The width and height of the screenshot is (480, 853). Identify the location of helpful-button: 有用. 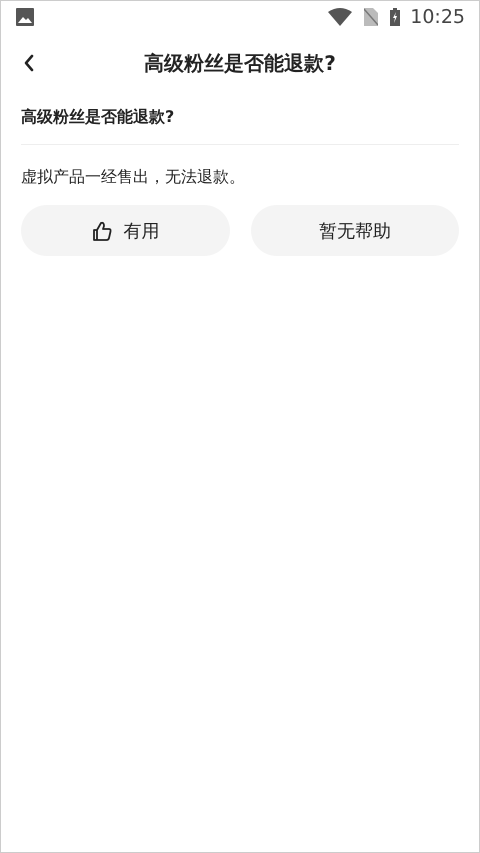
(125, 230).